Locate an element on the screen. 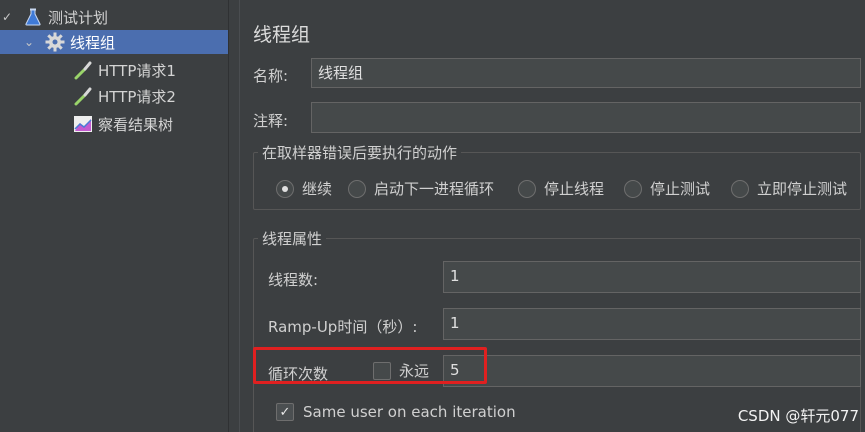 The width and height of the screenshot is (865, 432). watermark: CSDN @轩元077 is located at coordinates (798, 416).